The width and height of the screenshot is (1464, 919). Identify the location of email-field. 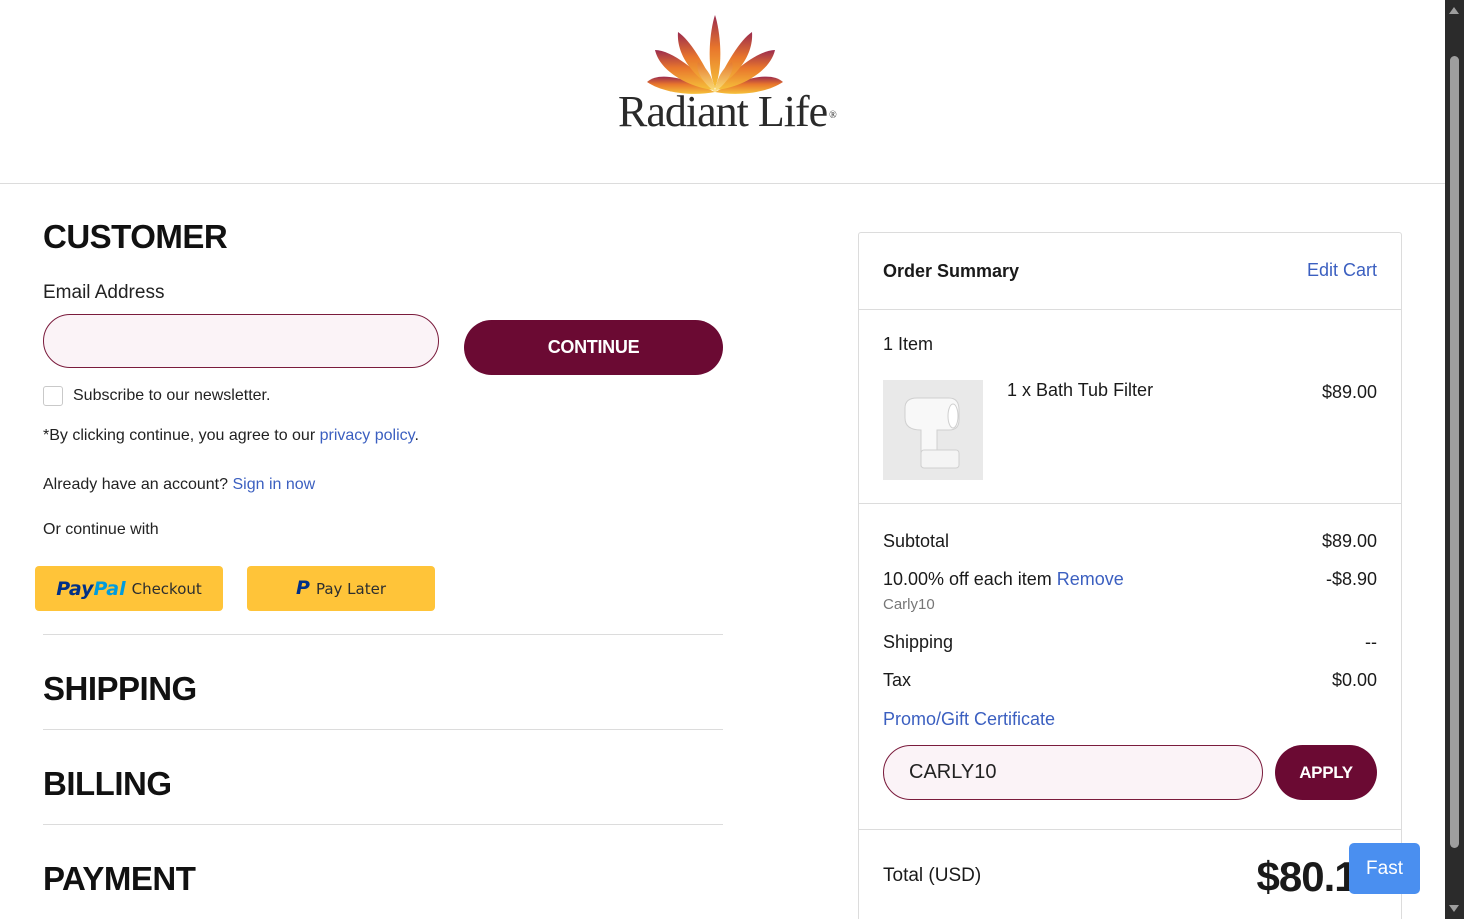
(241, 341).